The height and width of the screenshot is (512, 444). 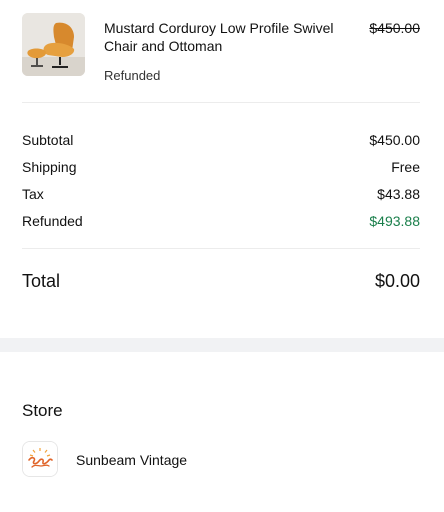 I want to click on total-row: Total $0.00, so click(x=221, y=281).